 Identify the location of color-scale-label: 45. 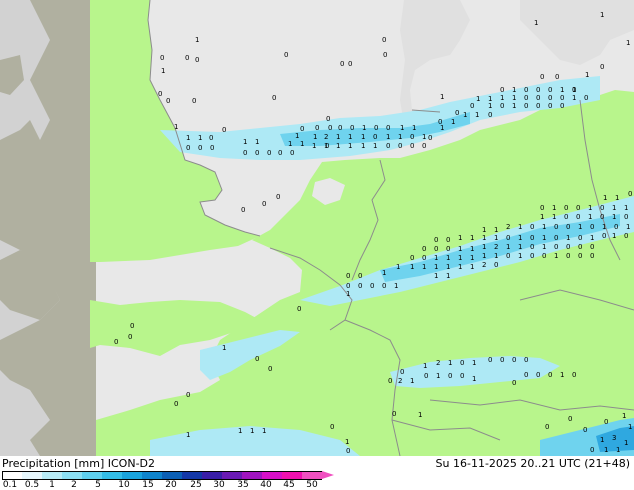
(289, 485).